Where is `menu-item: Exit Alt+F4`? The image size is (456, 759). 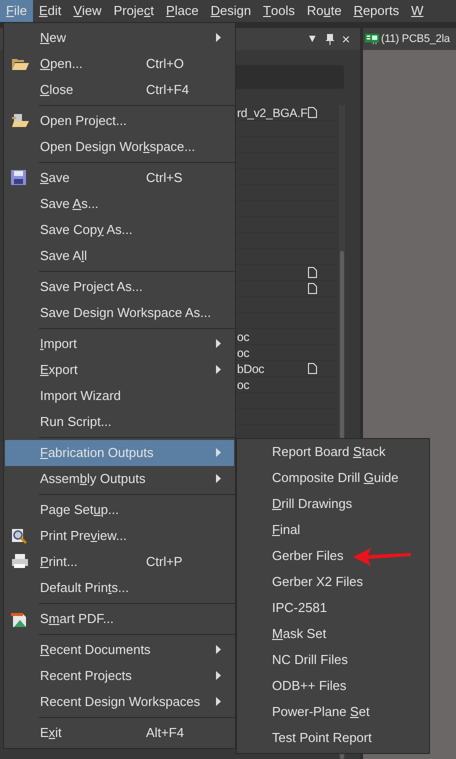 menu-item: Exit Alt+F4 is located at coordinates (119, 733).